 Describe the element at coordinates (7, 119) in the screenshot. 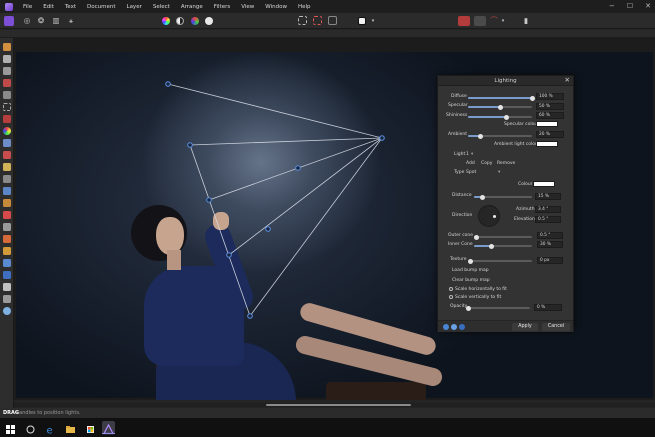

I see `color-picker-icon` at that location.